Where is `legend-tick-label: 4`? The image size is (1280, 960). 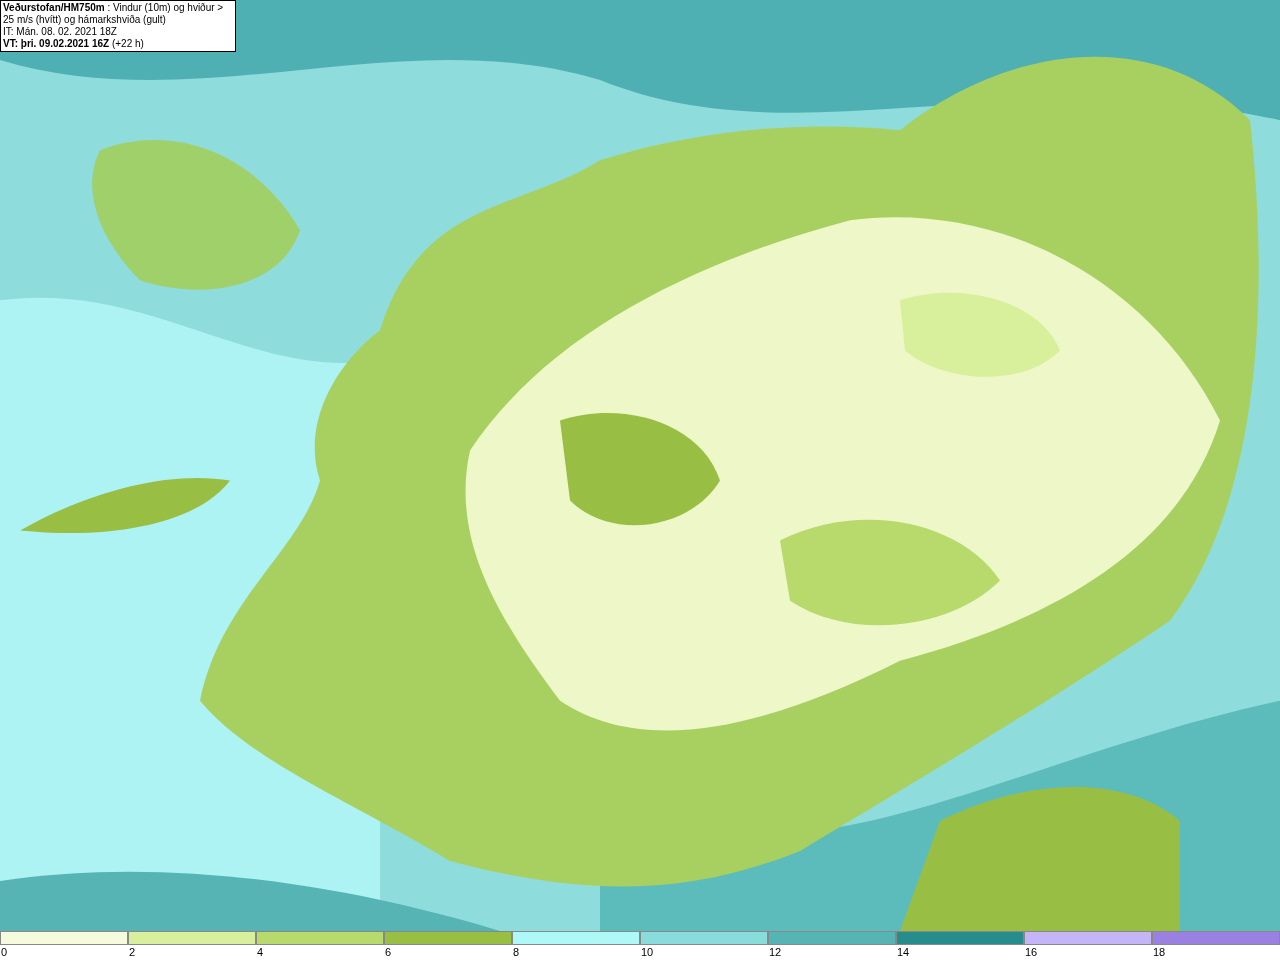 legend-tick-label: 4 is located at coordinates (260, 952).